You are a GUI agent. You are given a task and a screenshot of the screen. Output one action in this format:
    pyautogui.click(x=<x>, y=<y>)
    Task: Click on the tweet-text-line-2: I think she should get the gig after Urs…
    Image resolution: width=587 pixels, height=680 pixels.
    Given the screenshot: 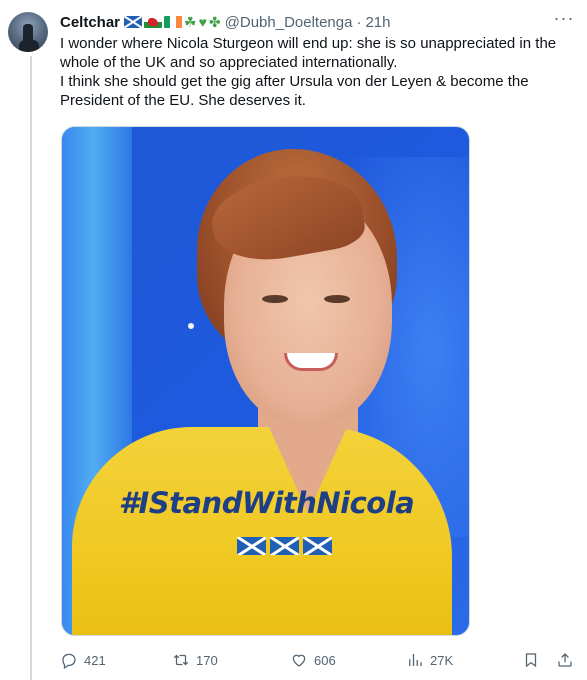 What is the action you would take?
    pyautogui.click(x=294, y=91)
    